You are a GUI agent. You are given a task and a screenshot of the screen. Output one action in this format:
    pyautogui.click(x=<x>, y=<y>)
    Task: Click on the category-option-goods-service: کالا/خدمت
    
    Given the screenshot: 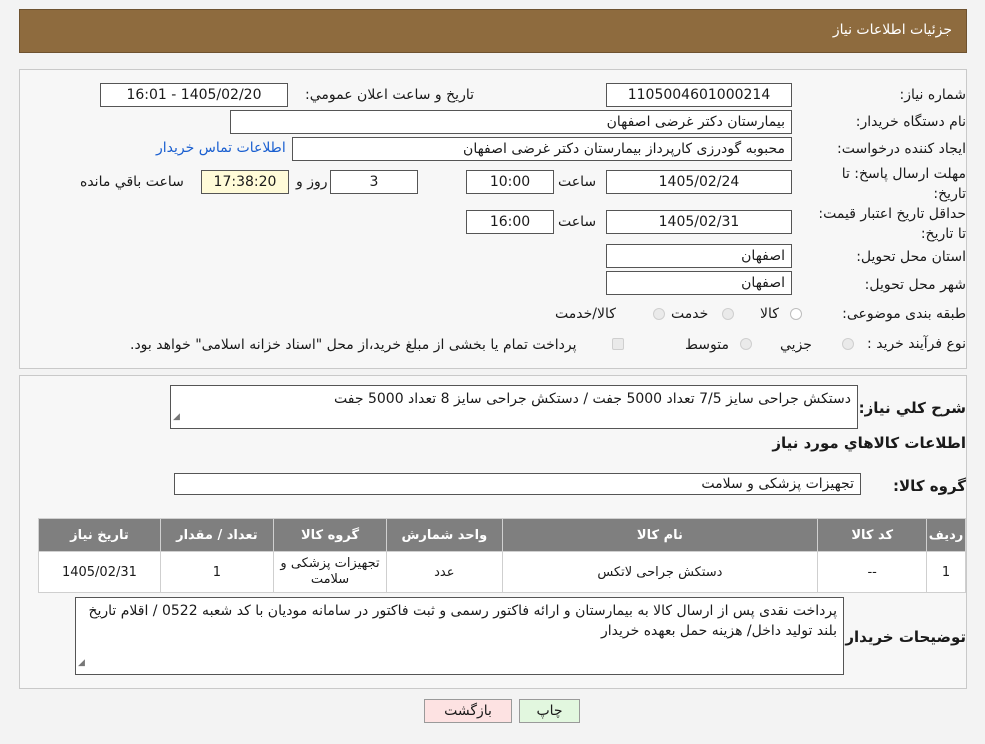 What is the action you would take?
    pyautogui.click(x=585, y=314)
    